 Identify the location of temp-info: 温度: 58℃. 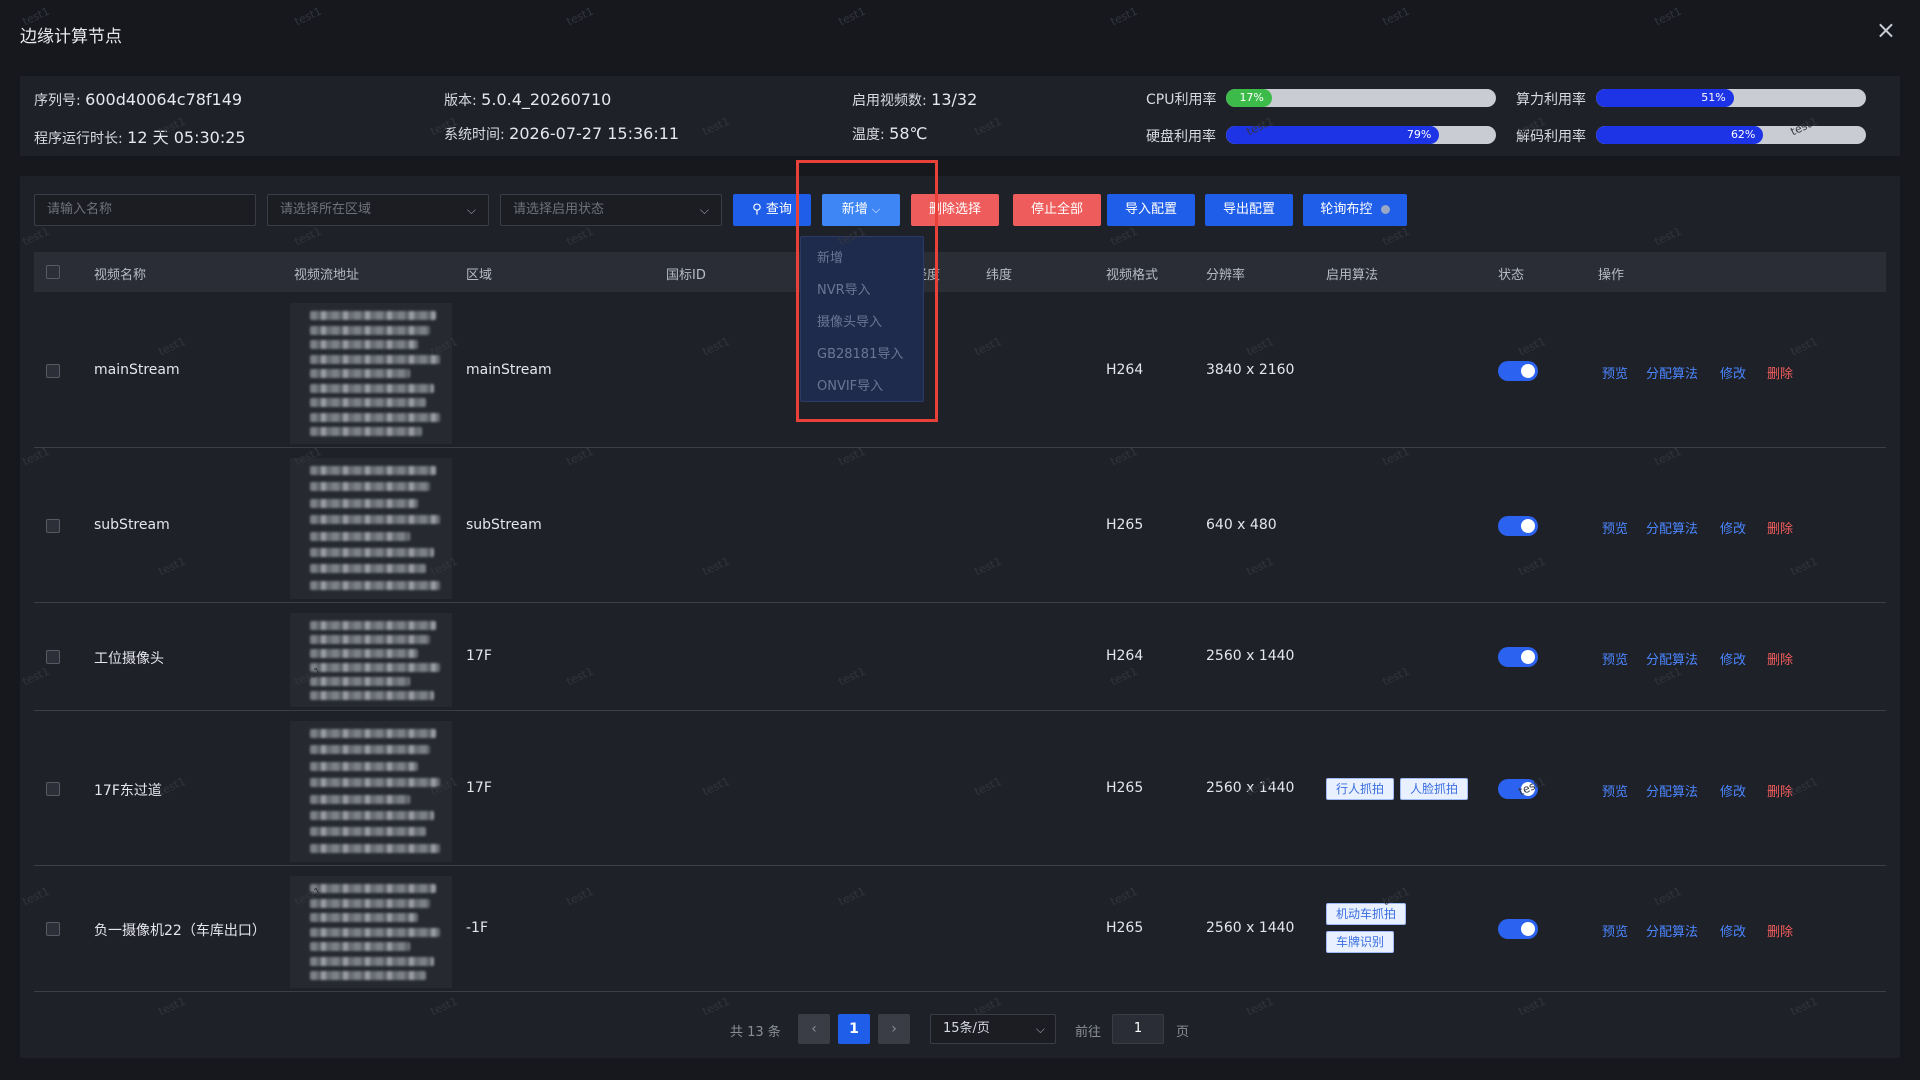
(890, 134).